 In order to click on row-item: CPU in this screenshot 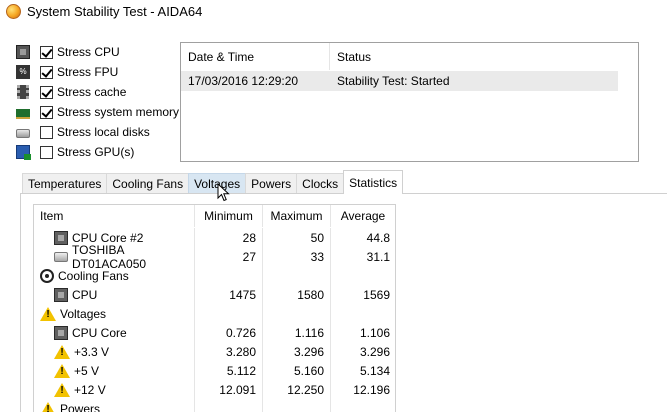, I will do `click(114, 294)`.